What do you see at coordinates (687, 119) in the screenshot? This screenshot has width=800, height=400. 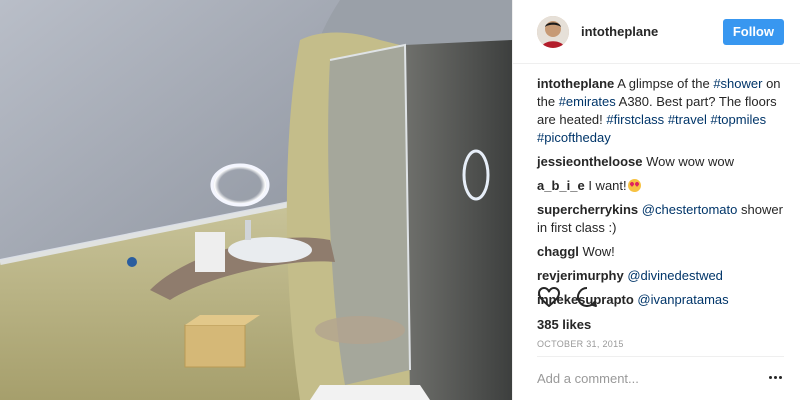 I see `hashtag-travel: #travel` at bounding box center [687, 119].